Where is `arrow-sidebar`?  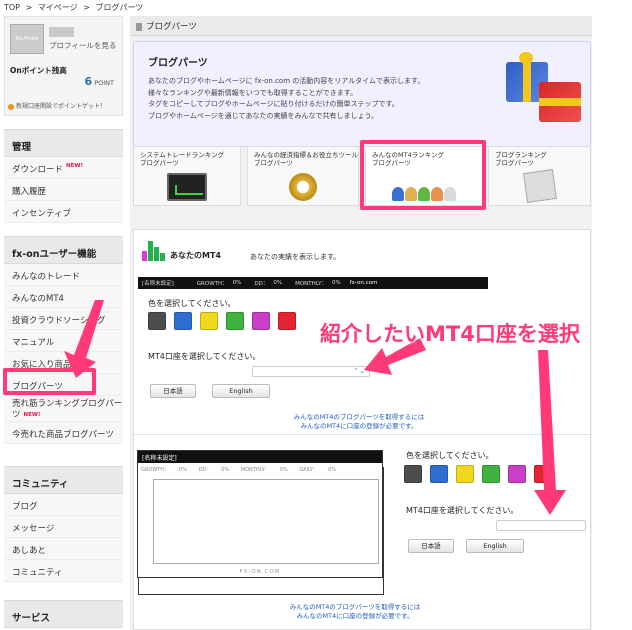
arrow-sidebar is located at coordinates (84, 339).